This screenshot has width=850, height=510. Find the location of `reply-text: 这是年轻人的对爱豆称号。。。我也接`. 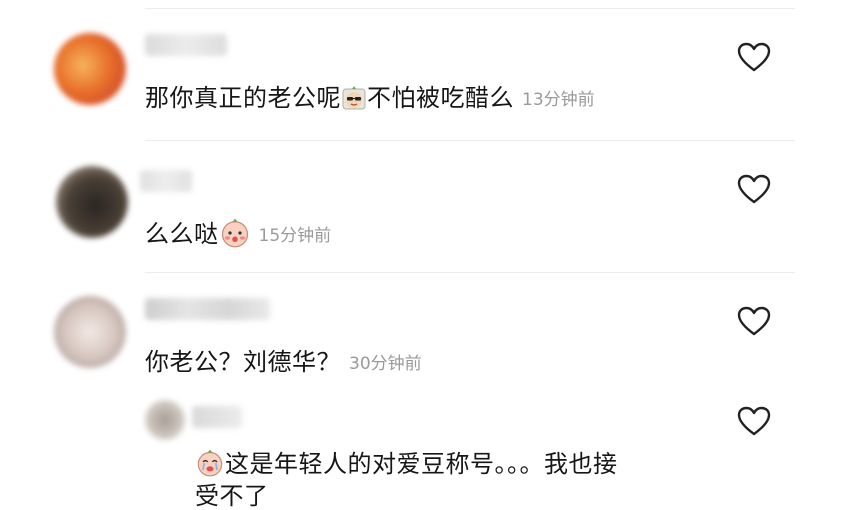

reply-text: 这是年轻人的对爱豆称号。。。我也接 is located at coordinates (421, 464).